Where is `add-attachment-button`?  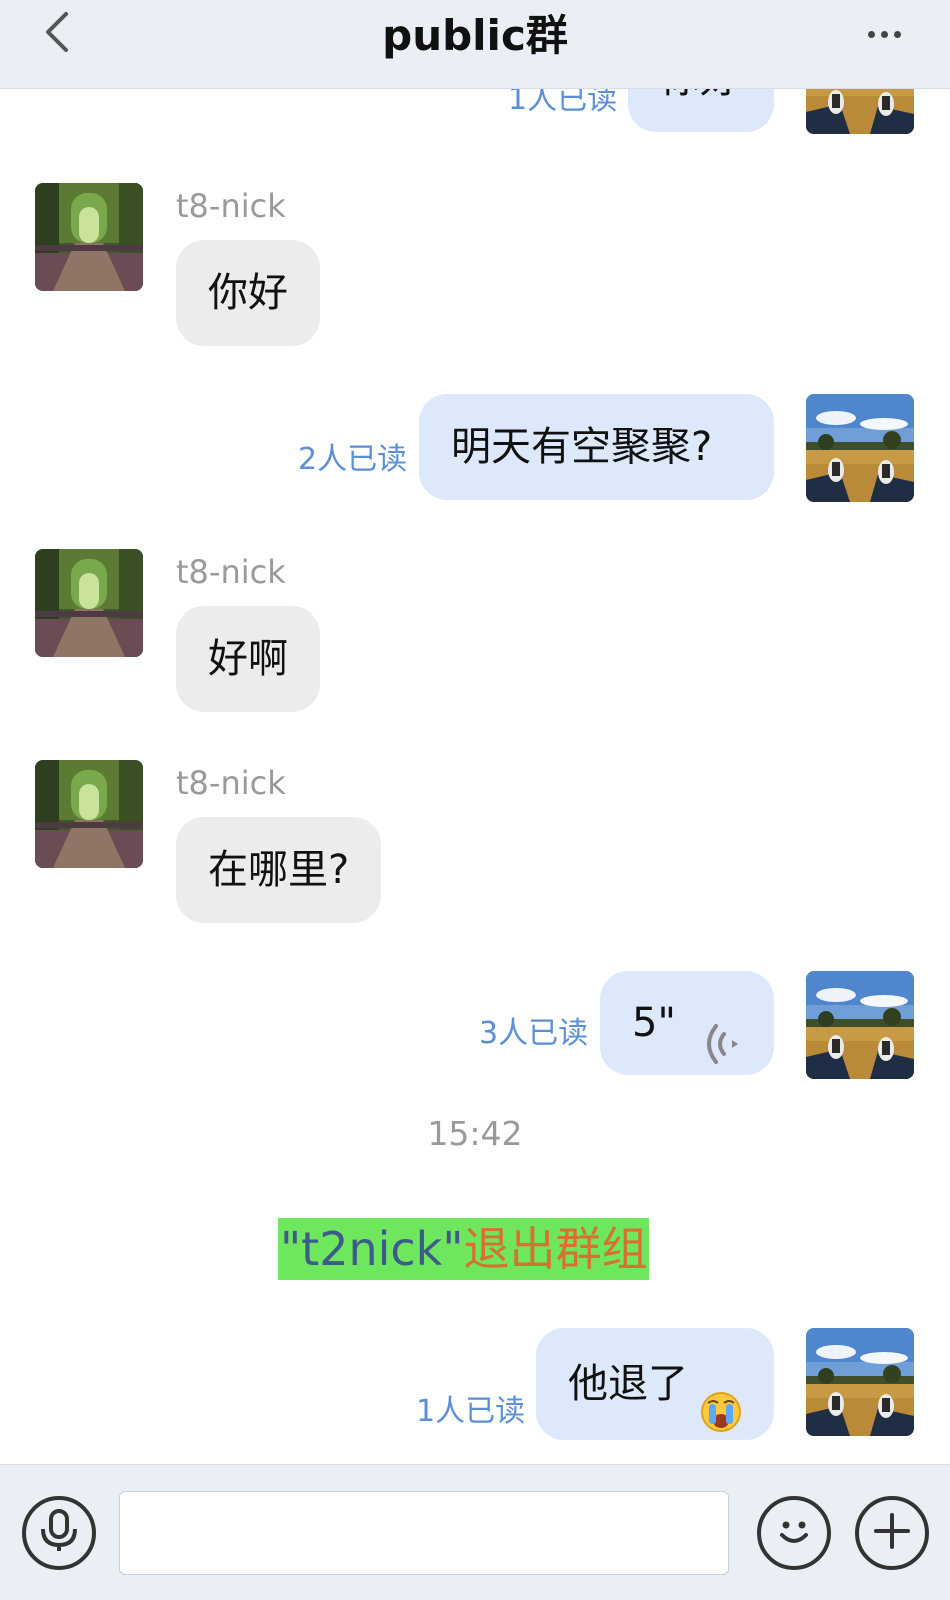 add-attachment-button is located at coordinates (892, 1533).